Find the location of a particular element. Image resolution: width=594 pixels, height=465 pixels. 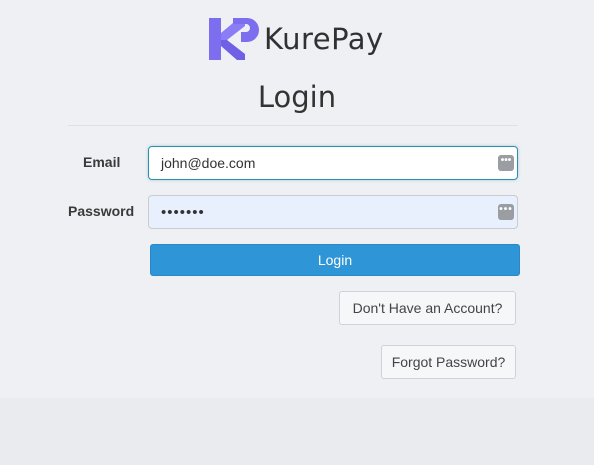

page-title: Login is located at coordinates (297, 97).